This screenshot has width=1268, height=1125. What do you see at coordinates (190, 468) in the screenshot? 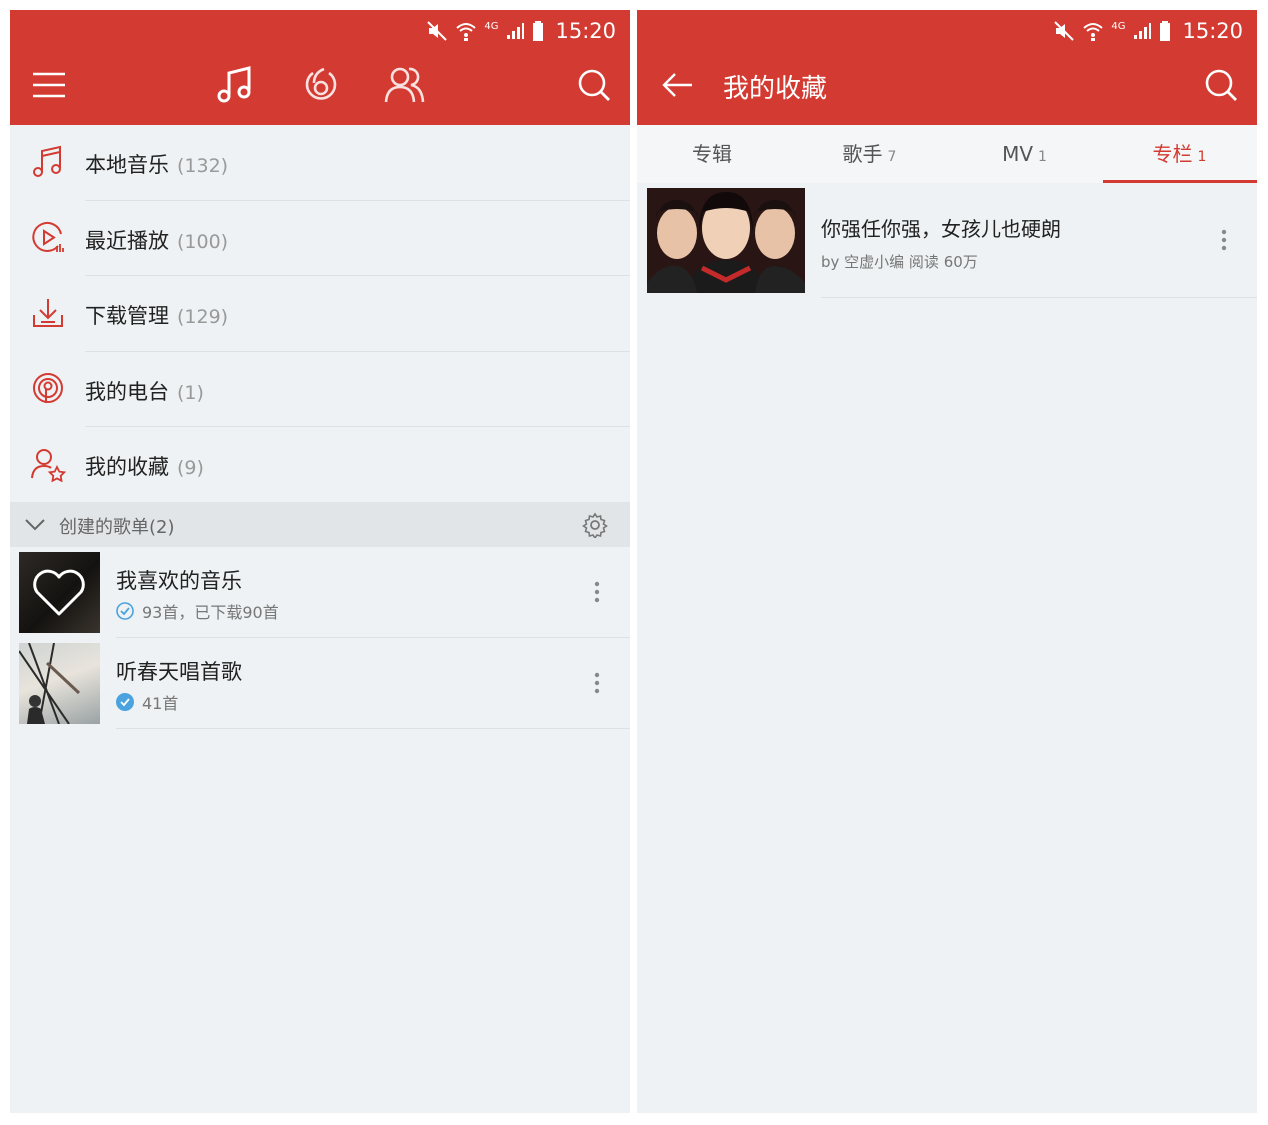
I see `menu-item-count: (9)` at bounding box center [190, 468].